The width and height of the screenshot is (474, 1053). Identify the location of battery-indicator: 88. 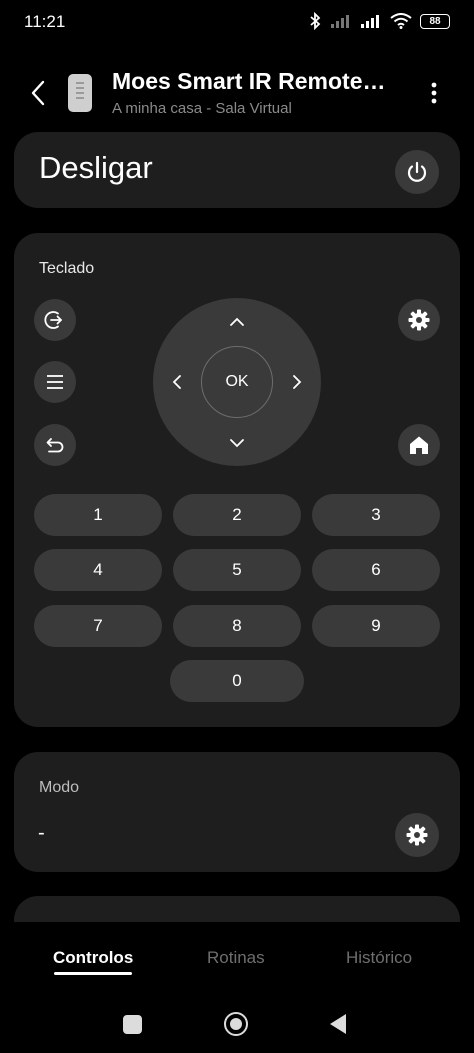
(435, 21).